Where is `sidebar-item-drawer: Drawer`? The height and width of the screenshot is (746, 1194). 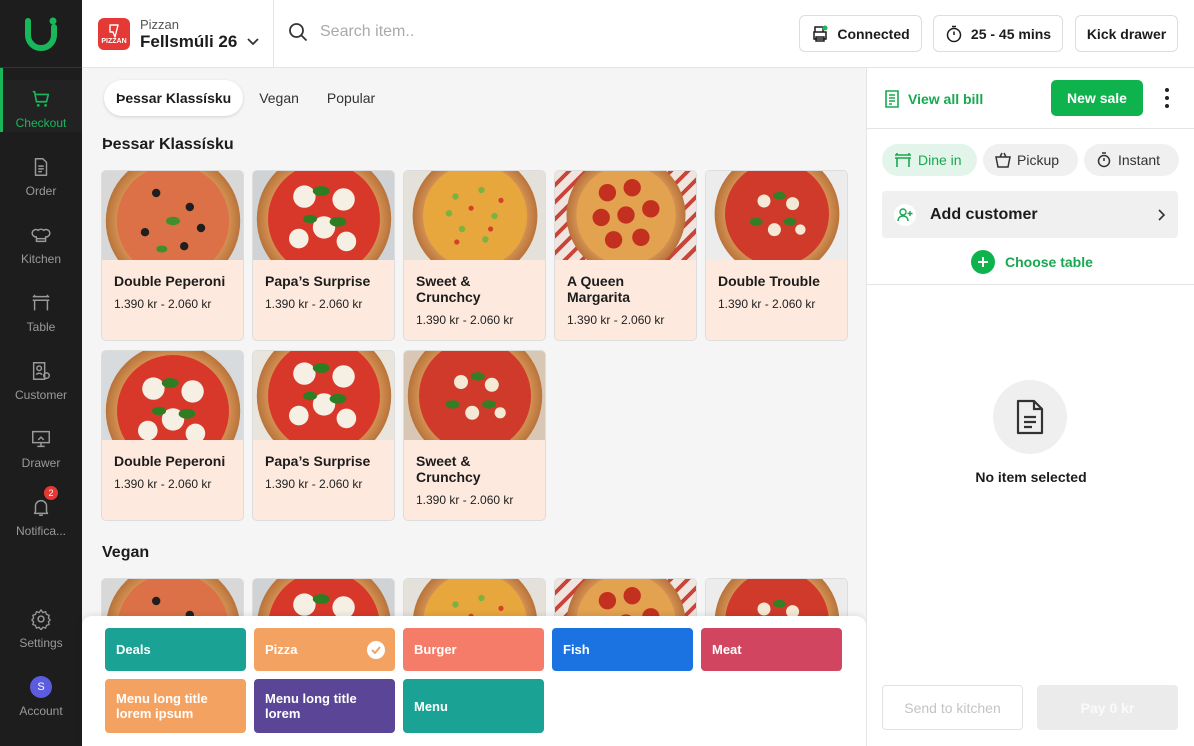 sidebar-item-drawer: Drawer is located at coordinates (41, 446).